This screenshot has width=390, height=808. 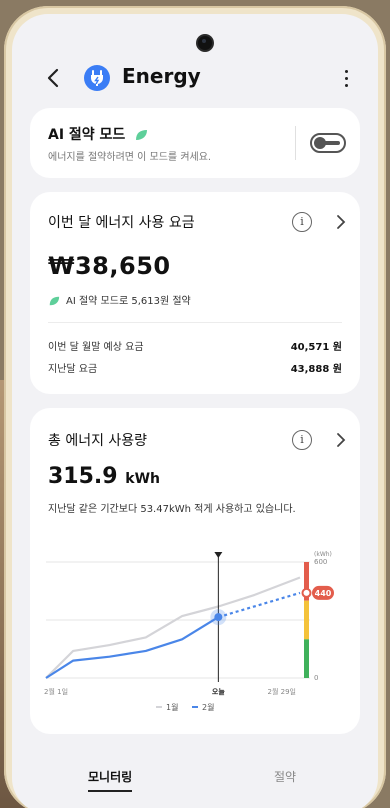 I want to click on more-vertical-icon, so click(x=346, y=78).